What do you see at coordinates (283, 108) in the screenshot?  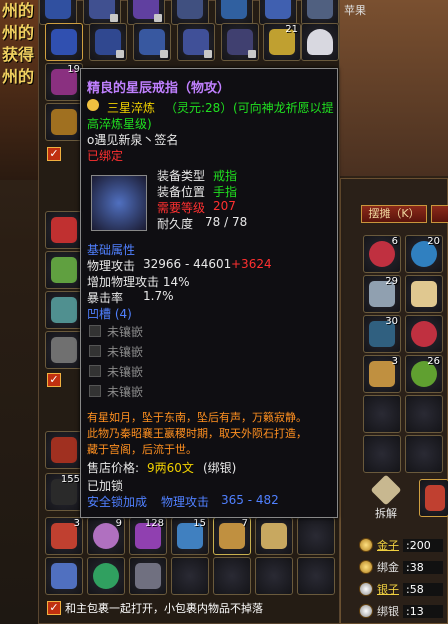 I see `refine-hint-1: (可向神龙祈愿以提` at bounding box center [283, 108].